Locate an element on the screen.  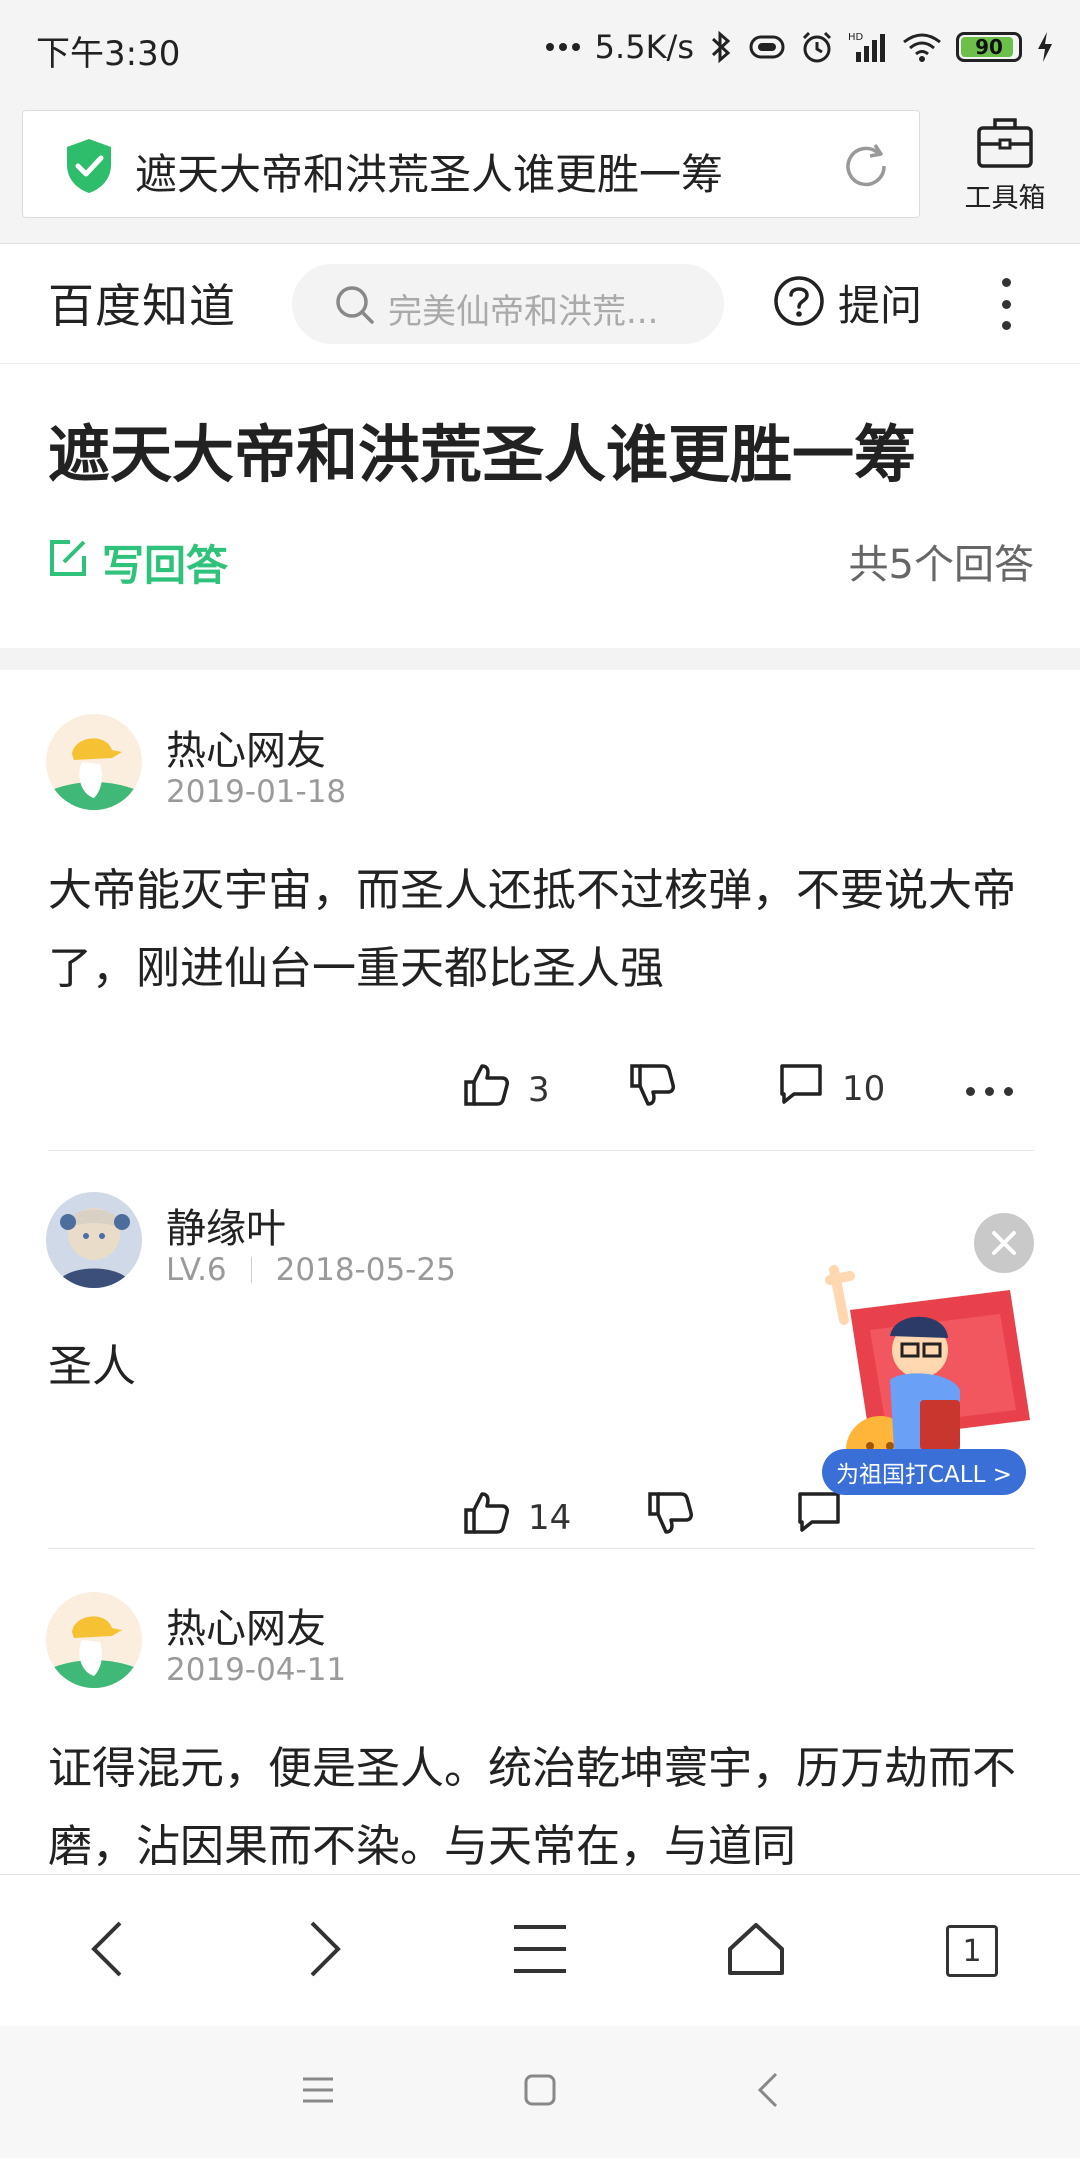
home-icon is located at coordinates (756, 1951).